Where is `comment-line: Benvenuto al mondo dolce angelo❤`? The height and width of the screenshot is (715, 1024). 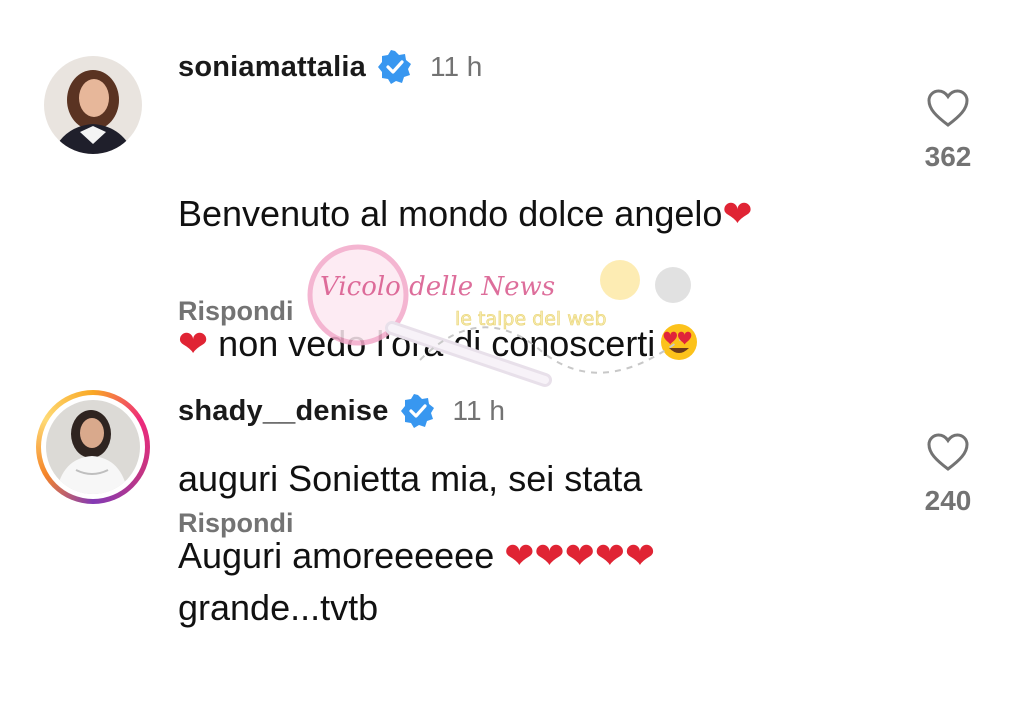
comment-line: Benvenuto al mondo dolce angelo❤ is located at coordinates (465, 214).